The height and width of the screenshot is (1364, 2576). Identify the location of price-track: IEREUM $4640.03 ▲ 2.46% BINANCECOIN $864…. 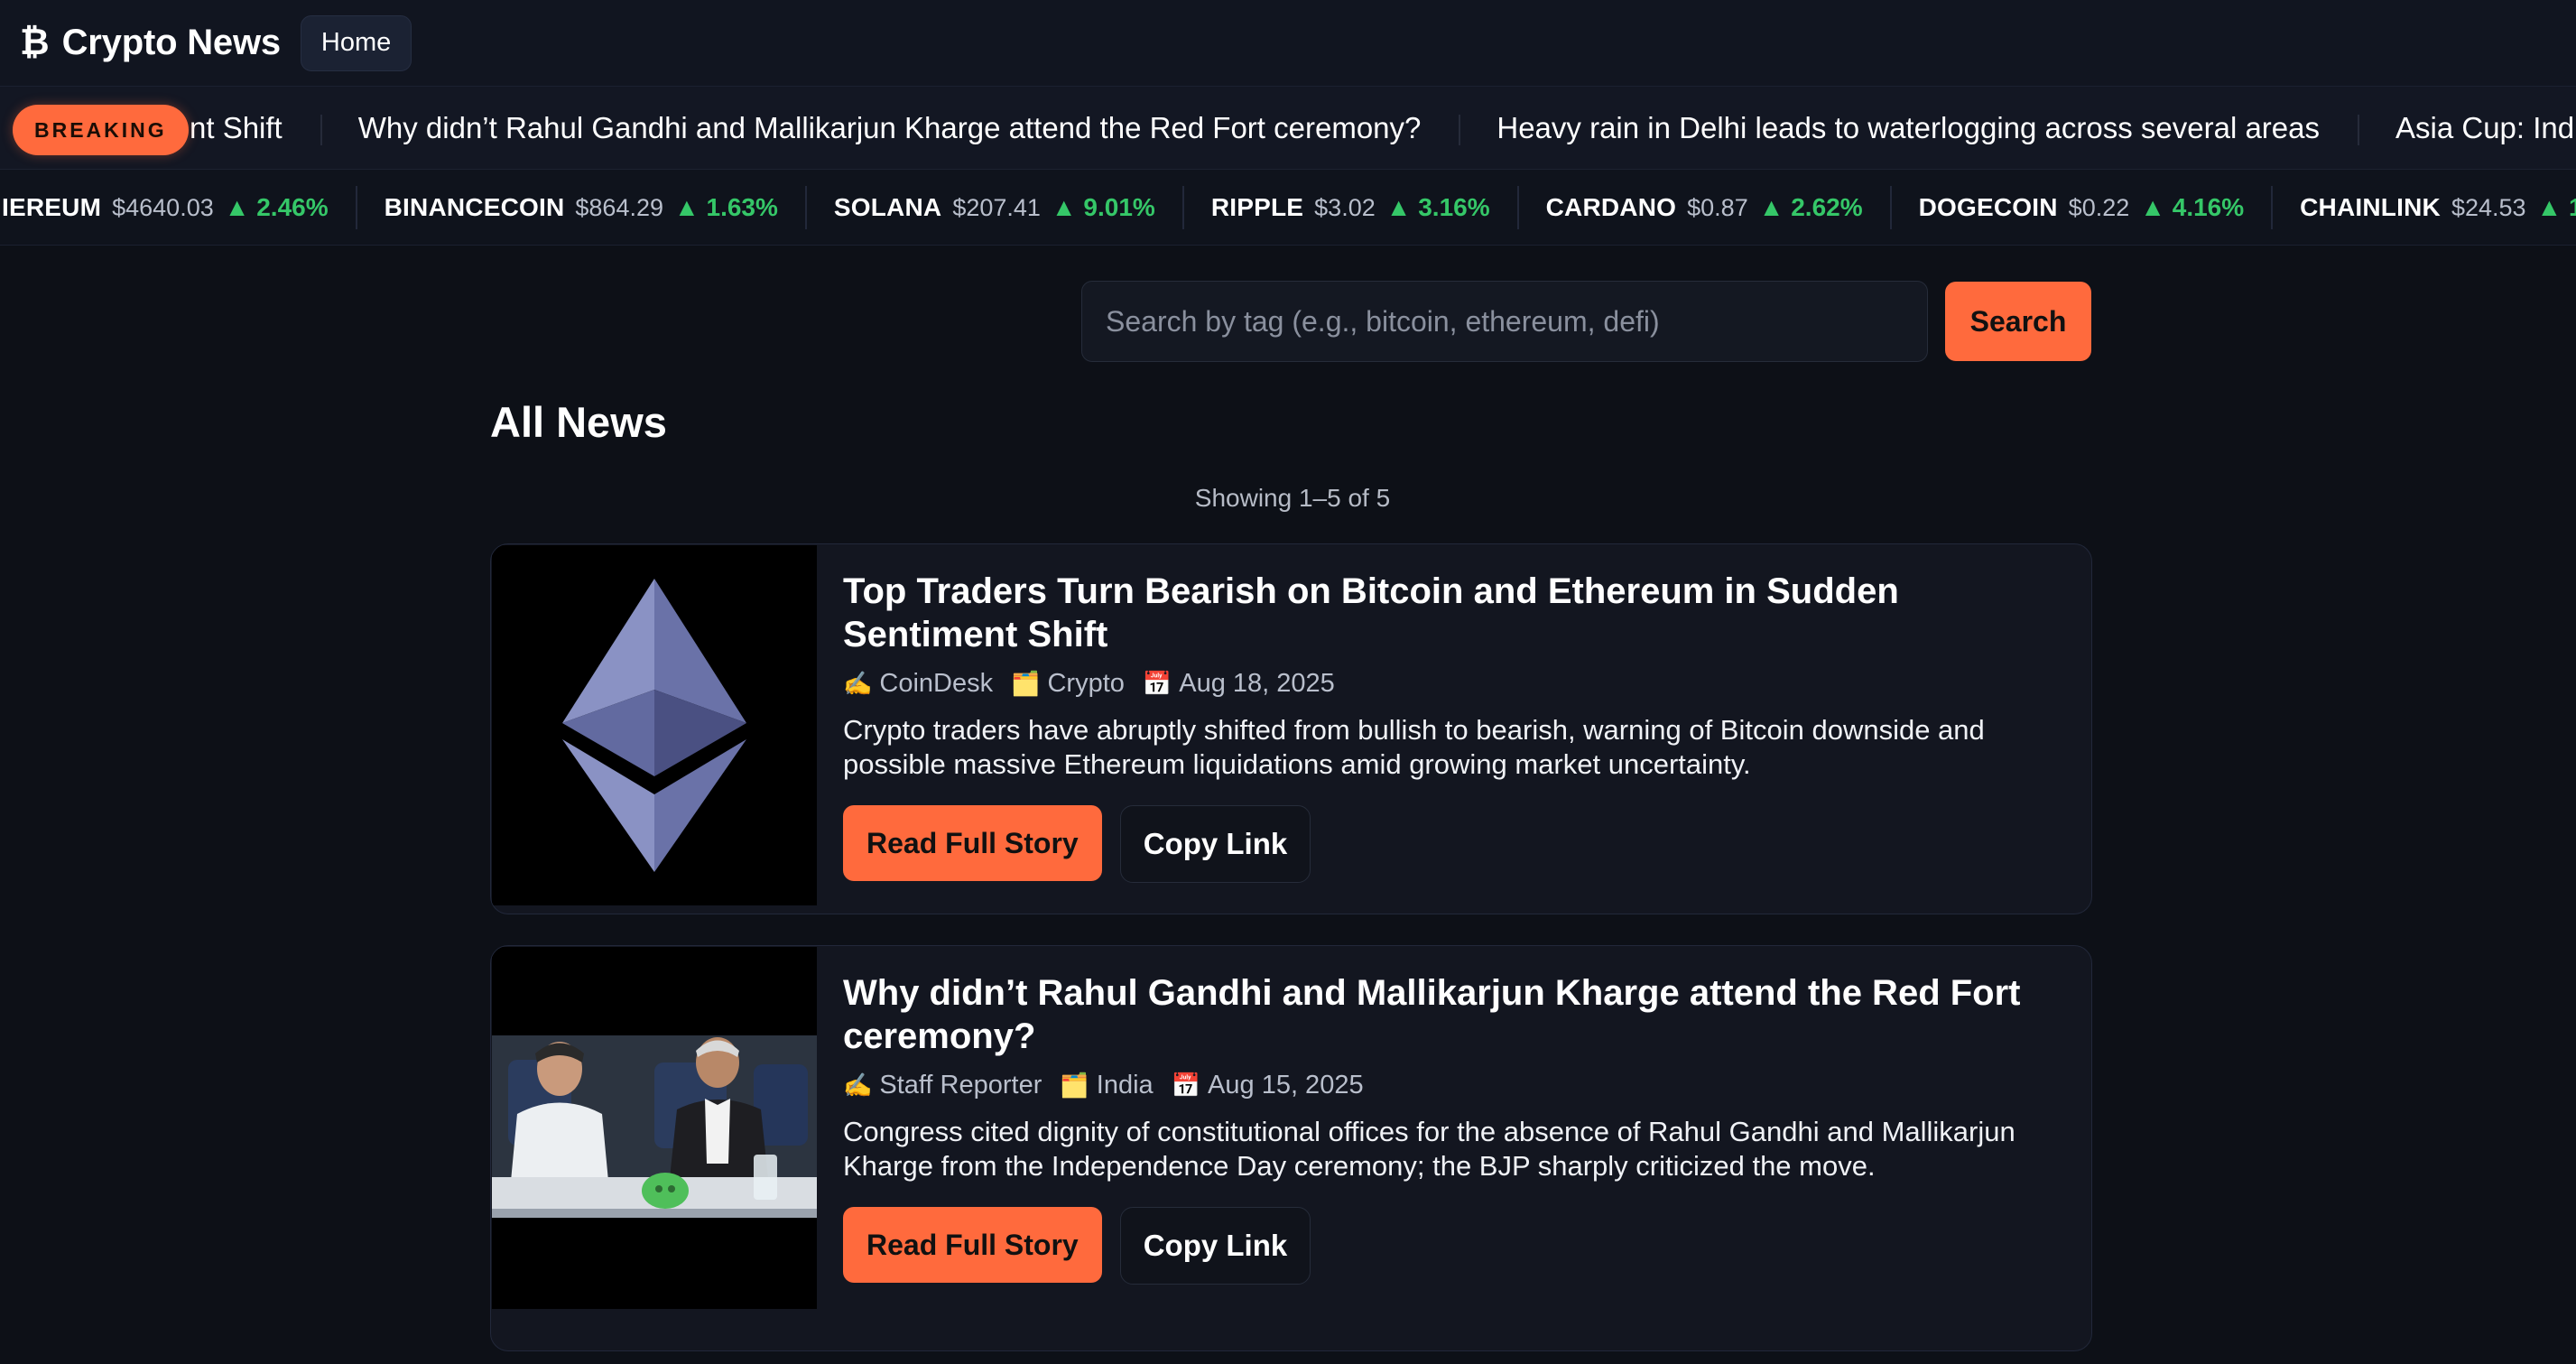
(1289, 207).